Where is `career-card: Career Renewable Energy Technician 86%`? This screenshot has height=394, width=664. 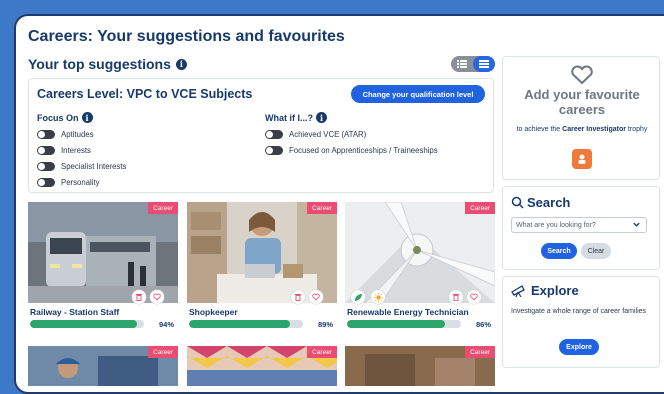 career-card: Career Renewable Energy Technician 86% is located at coordinates (420, 269).